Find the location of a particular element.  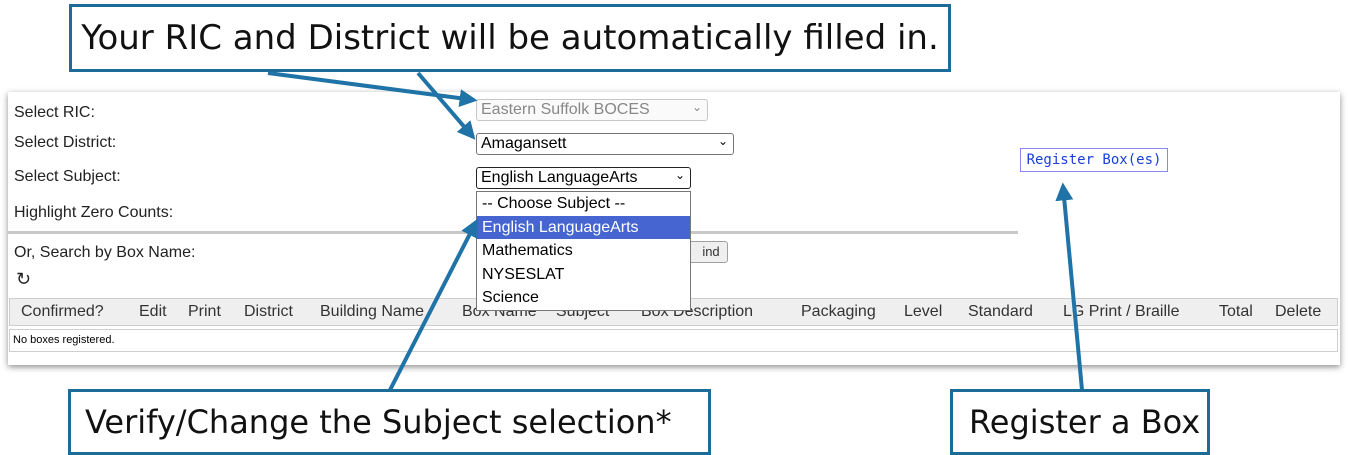

arrow-to-subject is located at coordinates (433, 304).